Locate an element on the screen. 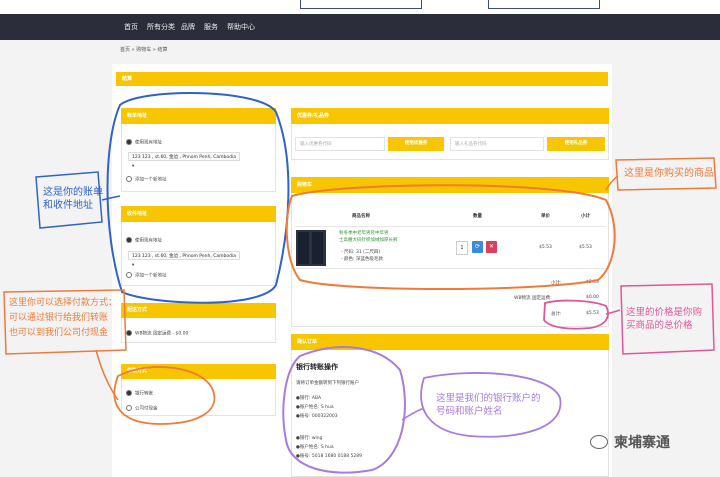  purple-ring is located at coordinates (344, 410).